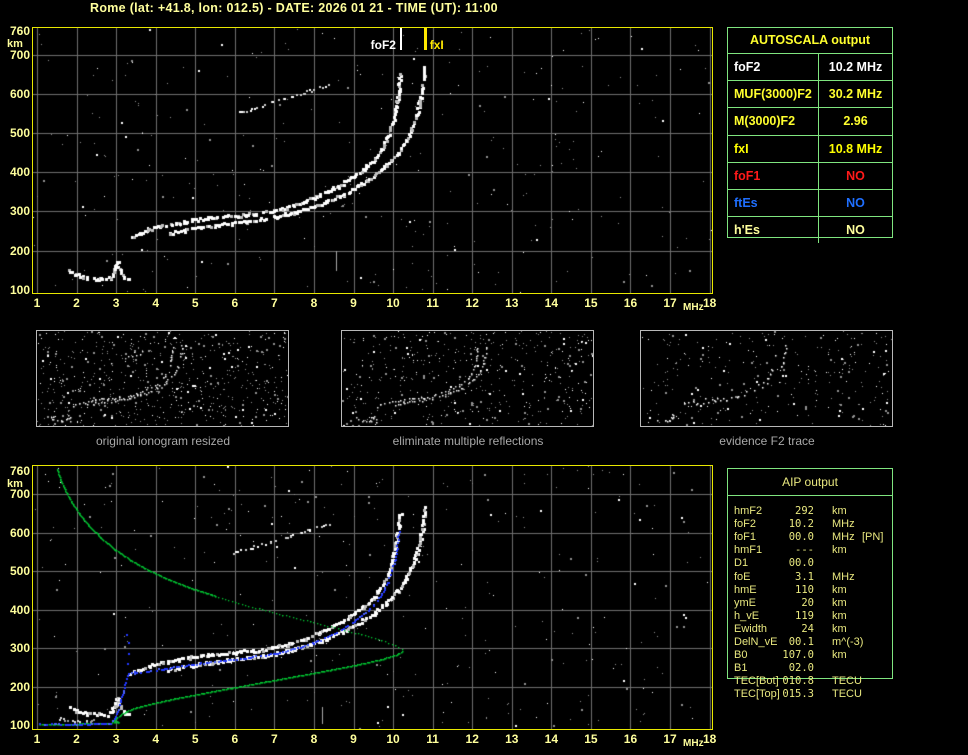  What do you see at coordinates (811, 681) in the screenshot?
I see `aip-row: TEC[Bot] 010.8 TECU` at bounding box center [811, 681].